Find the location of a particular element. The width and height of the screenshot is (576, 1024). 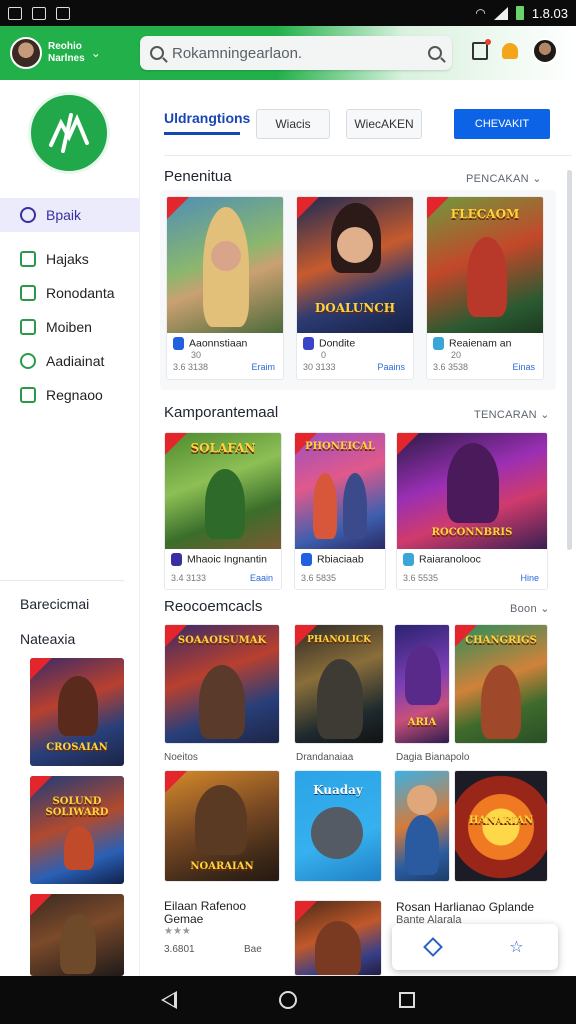

game-card: PHONEICAL Rbiaciaab 3.6 5835 is located at coordinates (340, 511).